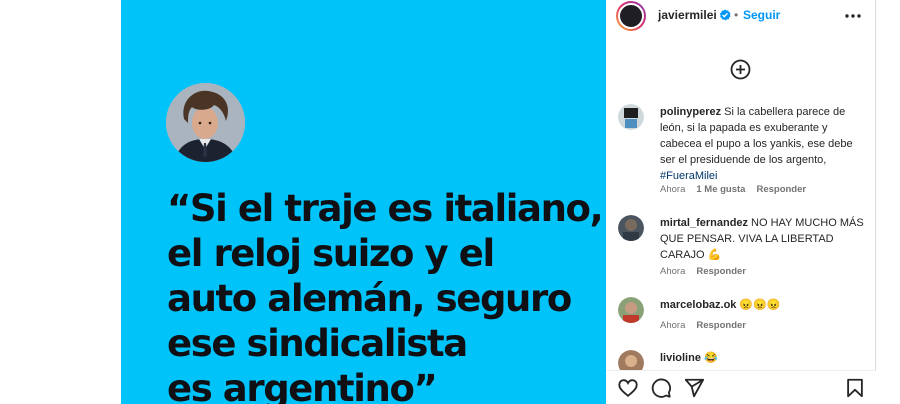  I want to click on comment-username: marcelobaz.ok, so click(698, 305).